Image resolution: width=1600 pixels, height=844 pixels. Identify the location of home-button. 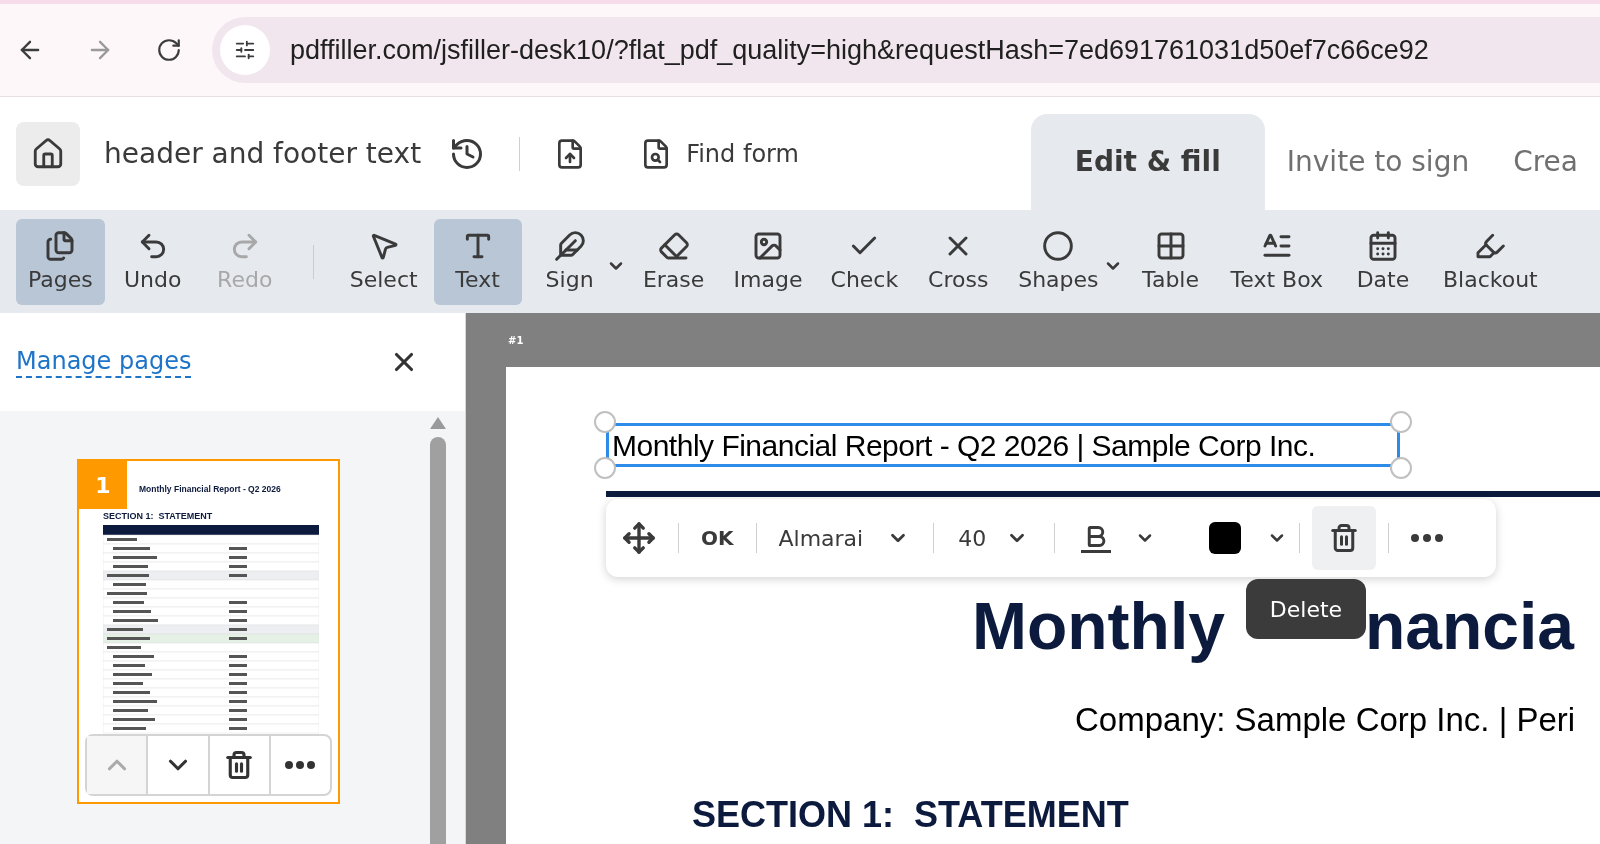
(48, 153).